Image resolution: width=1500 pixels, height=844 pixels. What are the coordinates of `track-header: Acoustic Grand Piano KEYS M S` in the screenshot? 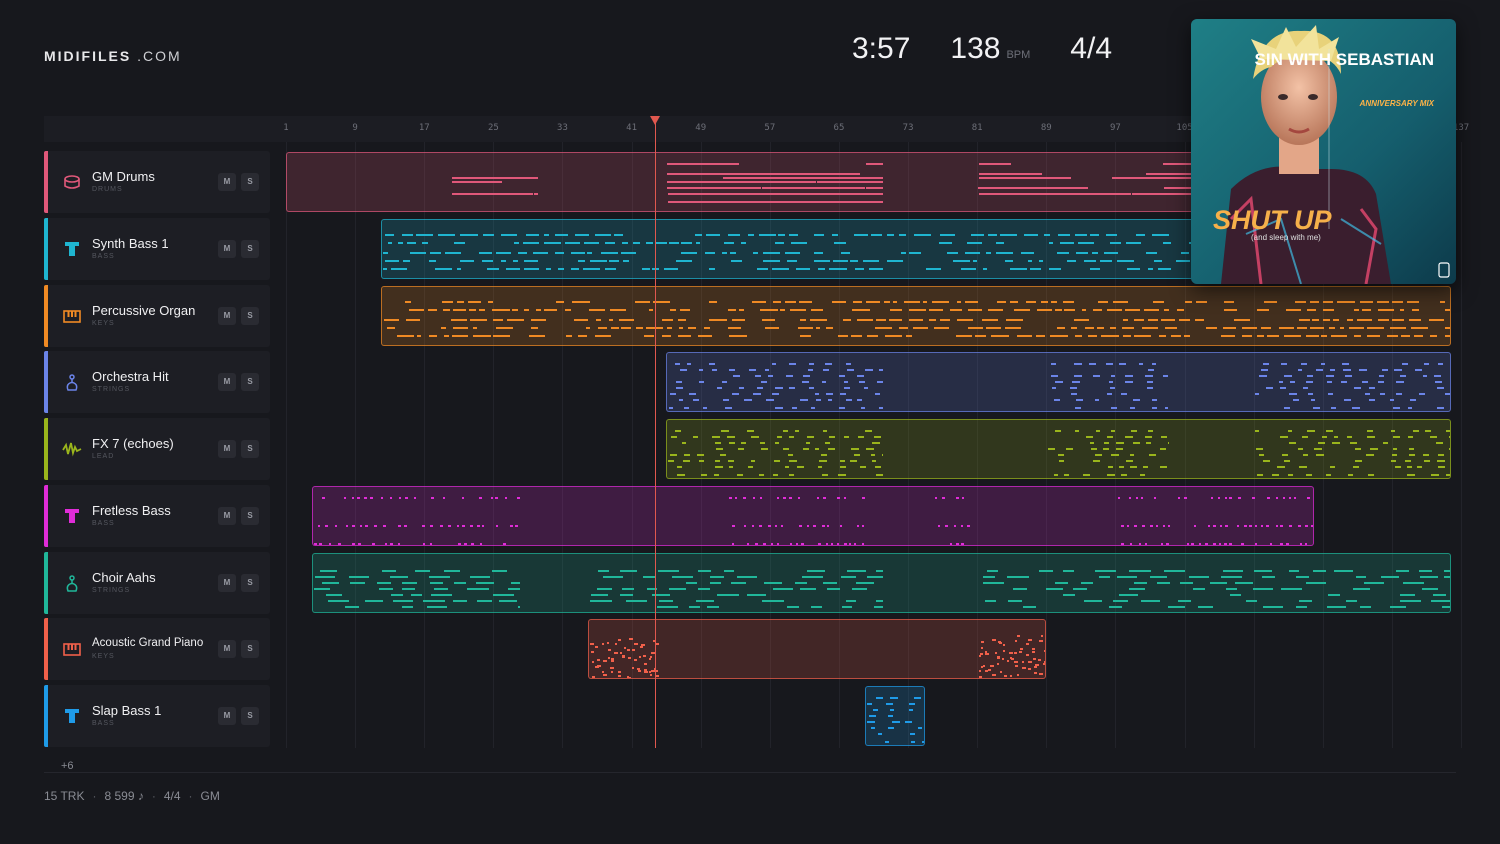 It's located at (157, 649).